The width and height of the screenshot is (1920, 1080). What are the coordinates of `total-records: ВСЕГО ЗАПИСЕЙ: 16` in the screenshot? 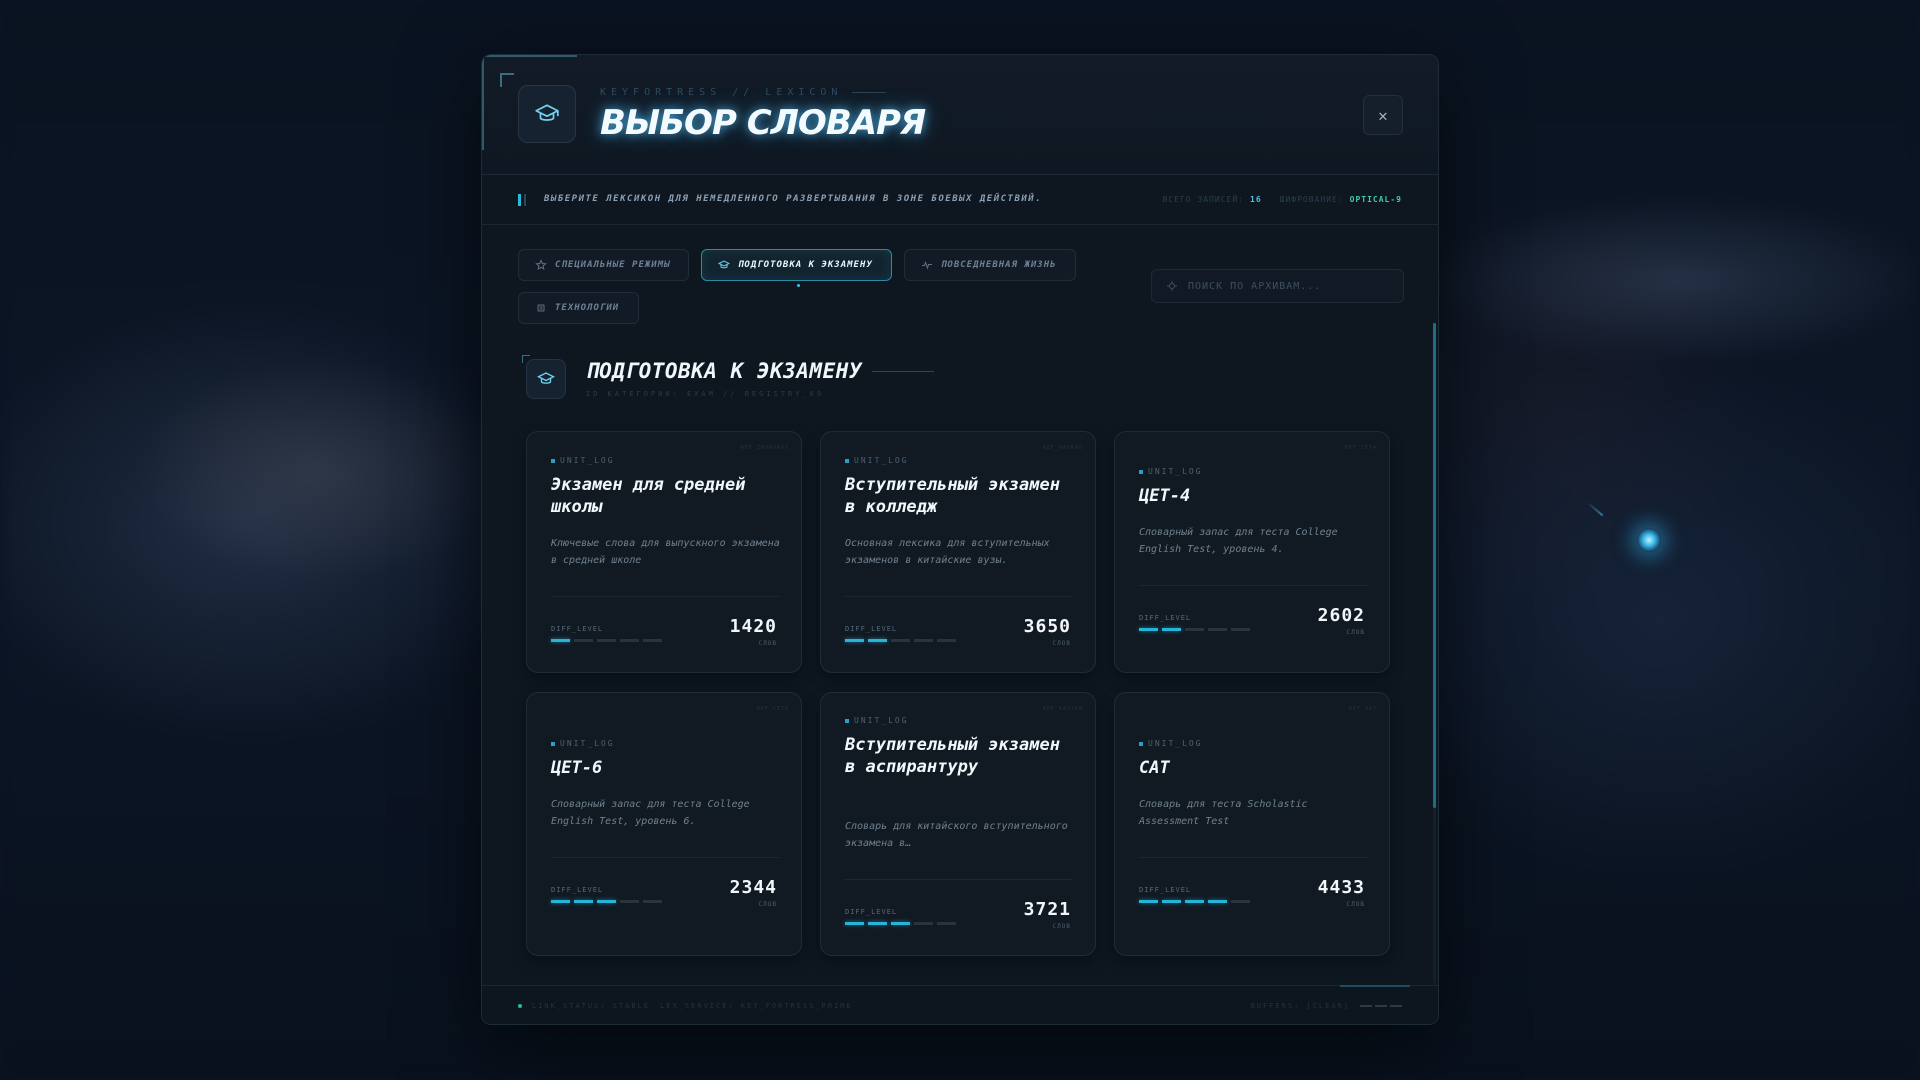 It's located at (1212, 199).